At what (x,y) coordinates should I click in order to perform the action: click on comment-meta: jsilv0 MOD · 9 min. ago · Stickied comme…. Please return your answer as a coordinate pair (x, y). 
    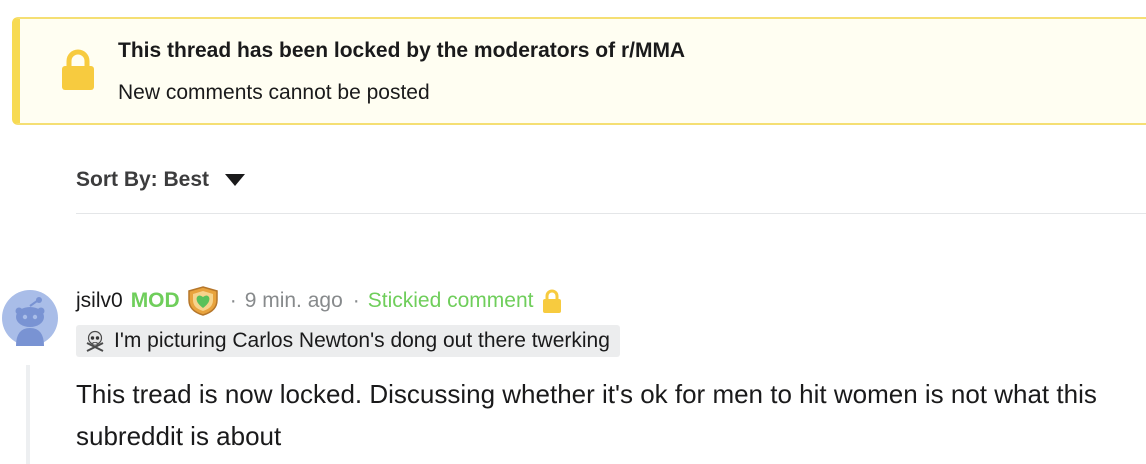
    Looking at the image, I should click on (319, 301).